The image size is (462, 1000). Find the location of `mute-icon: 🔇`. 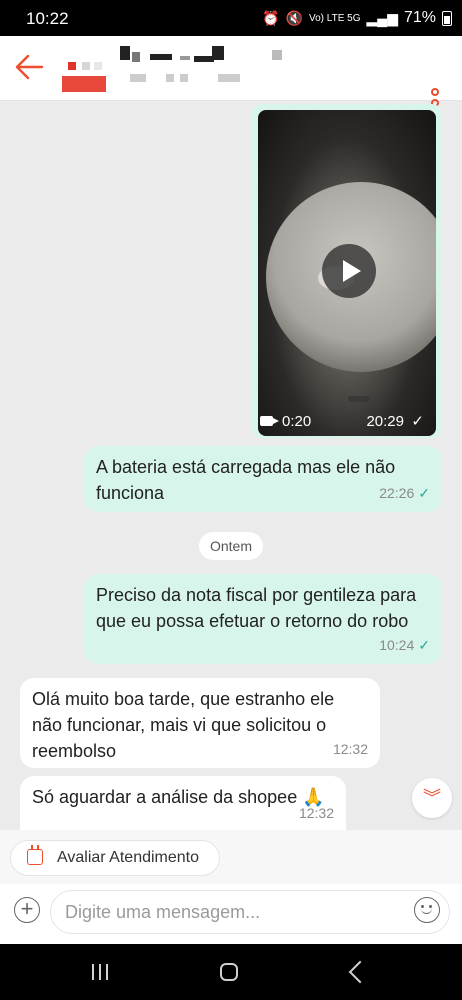

mute-icon: 🔇 is located at coordinates (294, 17).